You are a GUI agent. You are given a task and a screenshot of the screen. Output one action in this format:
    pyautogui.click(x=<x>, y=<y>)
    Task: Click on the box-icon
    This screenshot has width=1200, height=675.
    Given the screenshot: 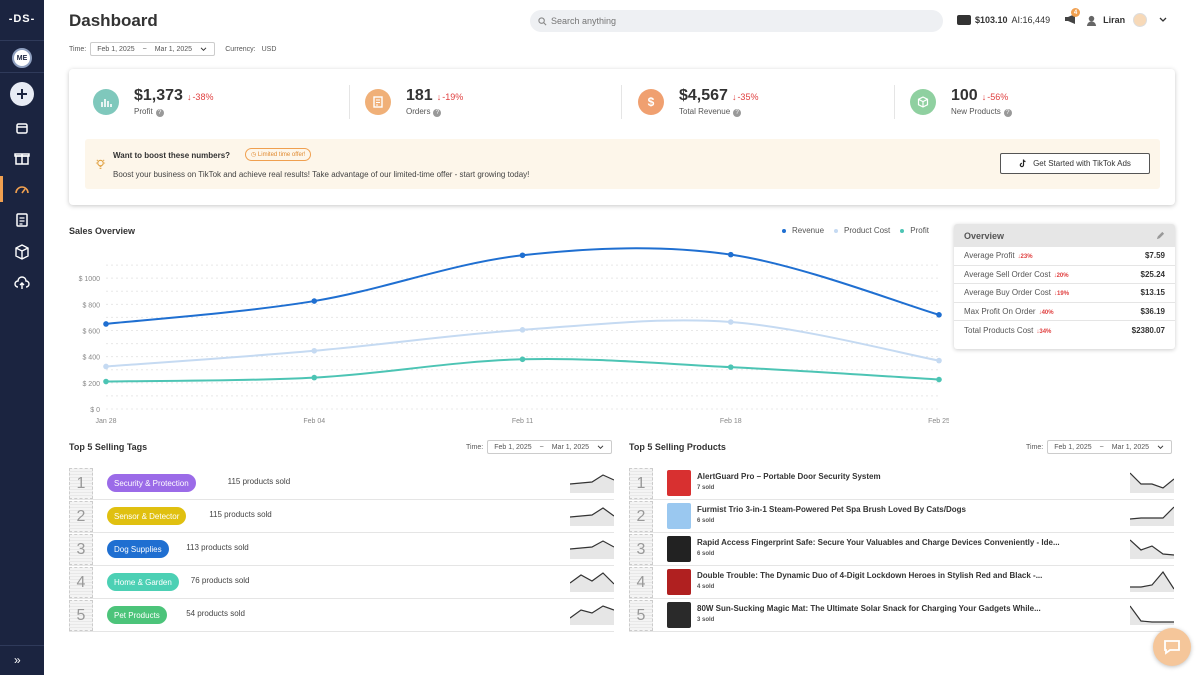 What is the action you would take?
    pyautogui.click(x=22, y=252)
    